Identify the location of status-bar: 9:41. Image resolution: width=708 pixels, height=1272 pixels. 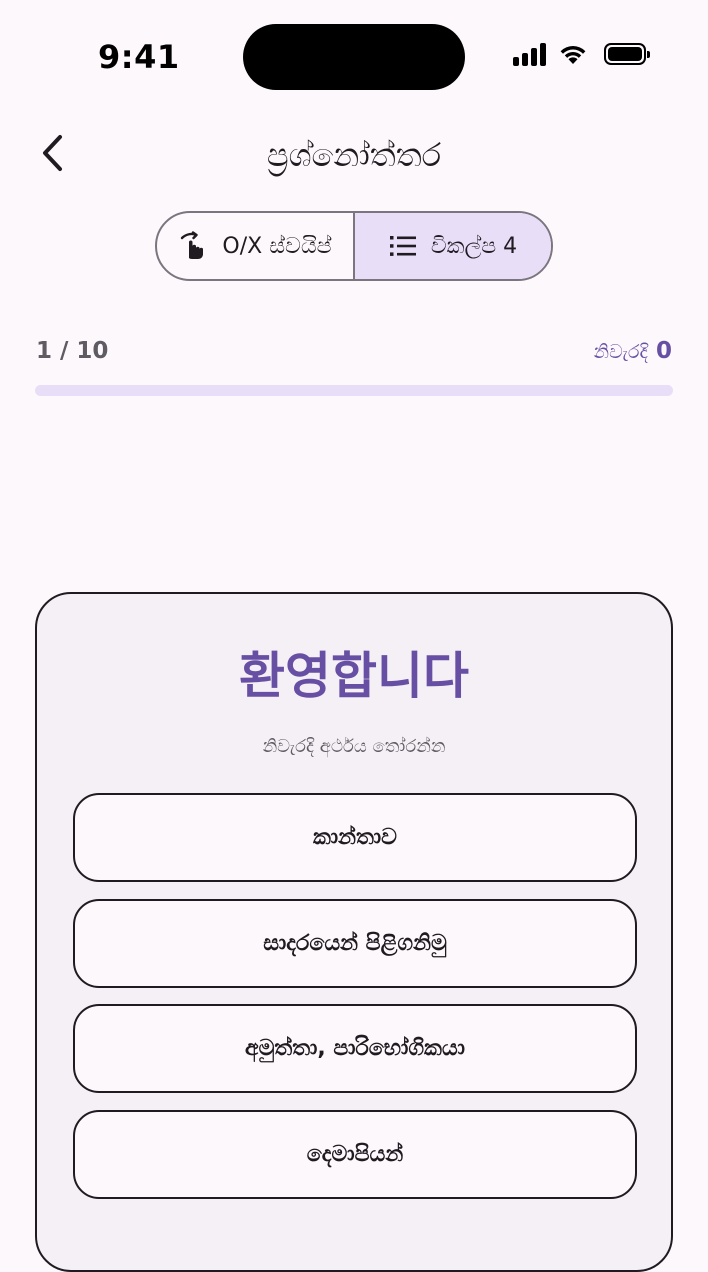
(354, 55).